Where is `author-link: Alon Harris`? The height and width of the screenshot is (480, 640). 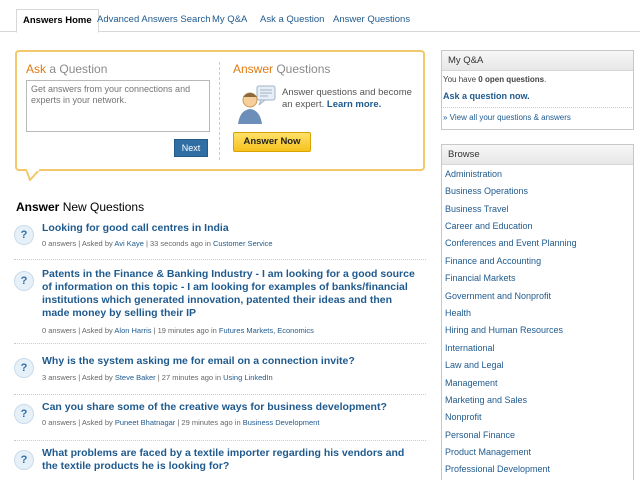 author-link: Alon Harris is located at coordinates (132, 330).